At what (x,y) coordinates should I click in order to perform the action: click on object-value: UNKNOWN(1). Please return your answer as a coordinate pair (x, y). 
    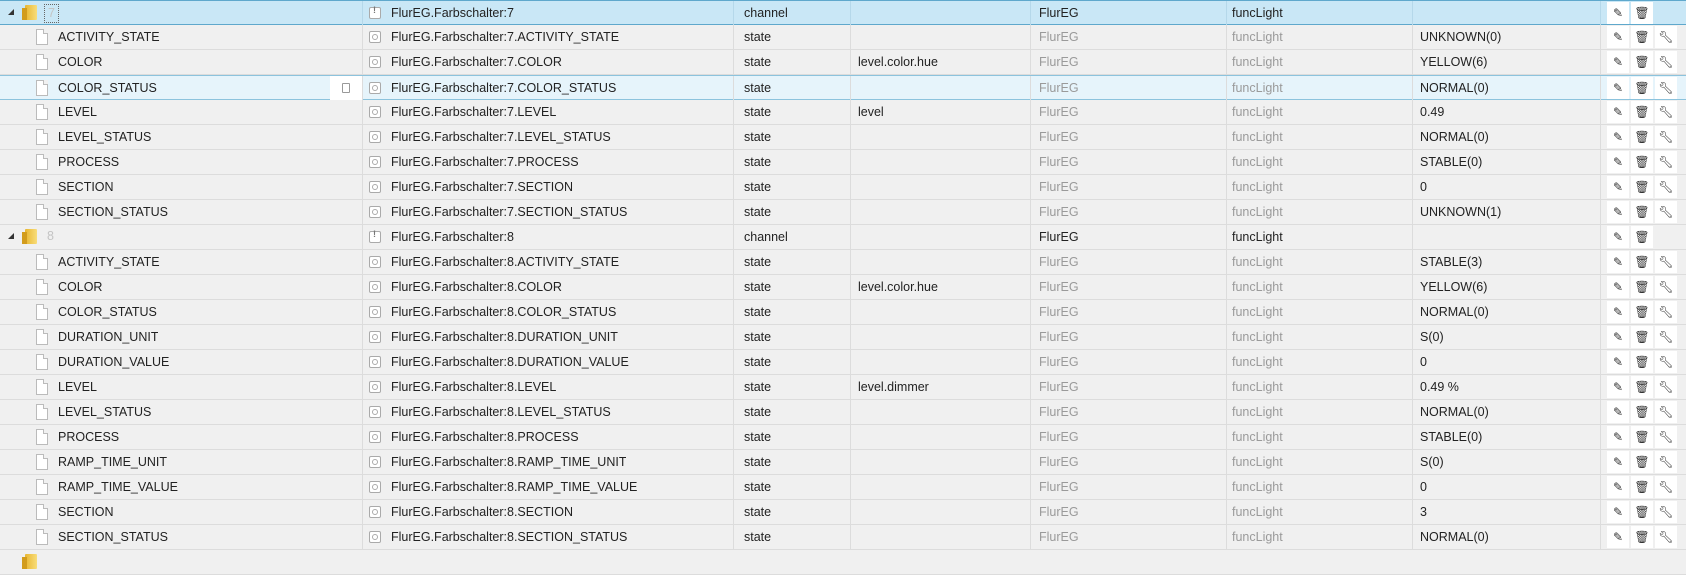
    Looking at the image, I should click on (1460, 212).